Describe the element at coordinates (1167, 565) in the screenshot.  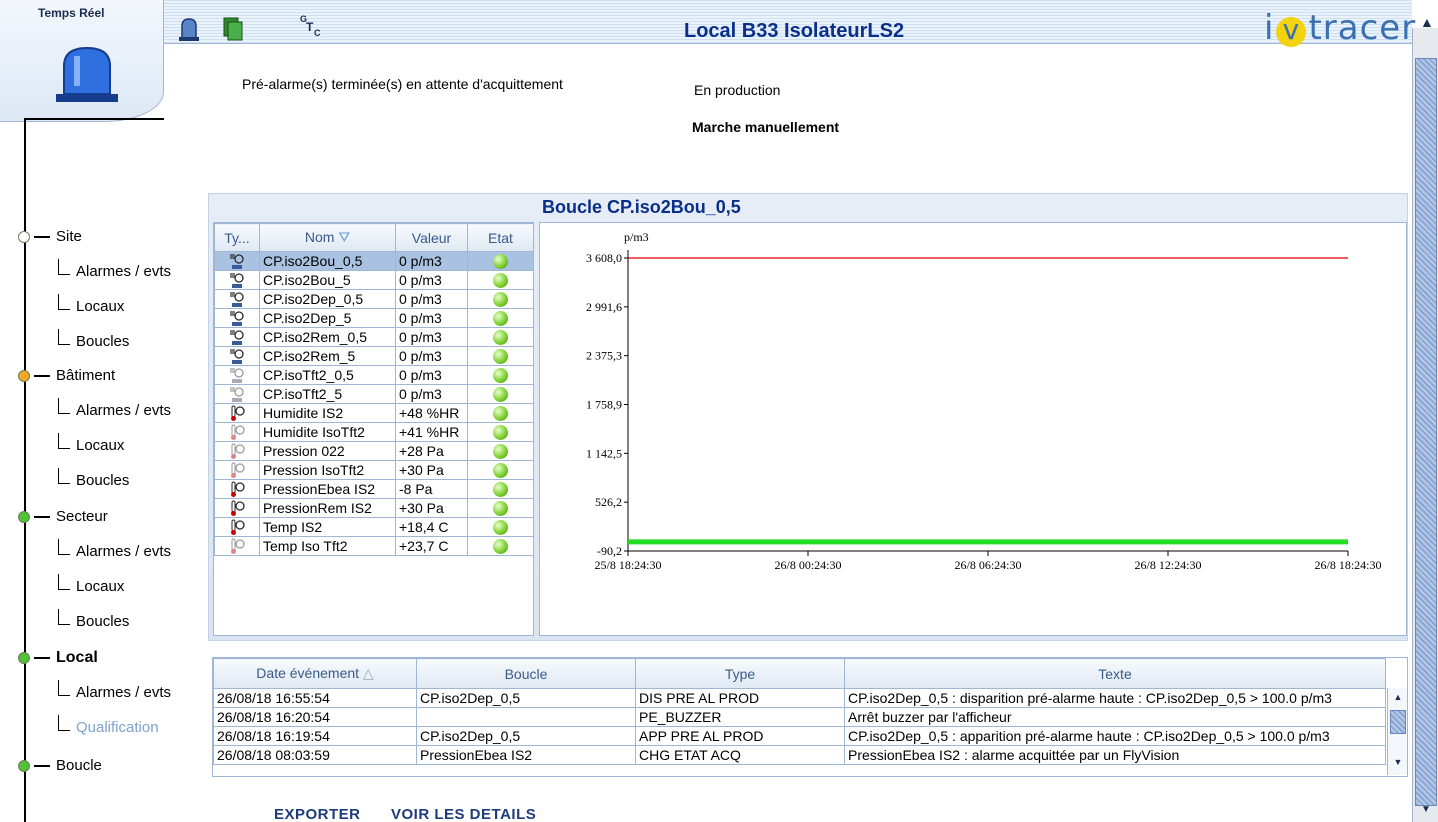
I see `x-tick-label: 26/8 12:24:30` at that location.